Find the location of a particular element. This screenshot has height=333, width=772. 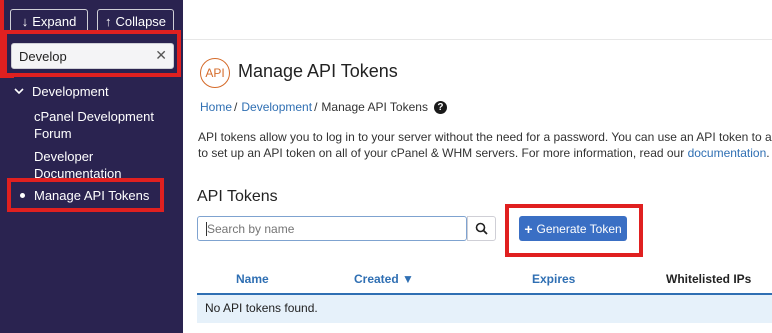

highlight-box-nav-item is located at coordinates (85, 195).